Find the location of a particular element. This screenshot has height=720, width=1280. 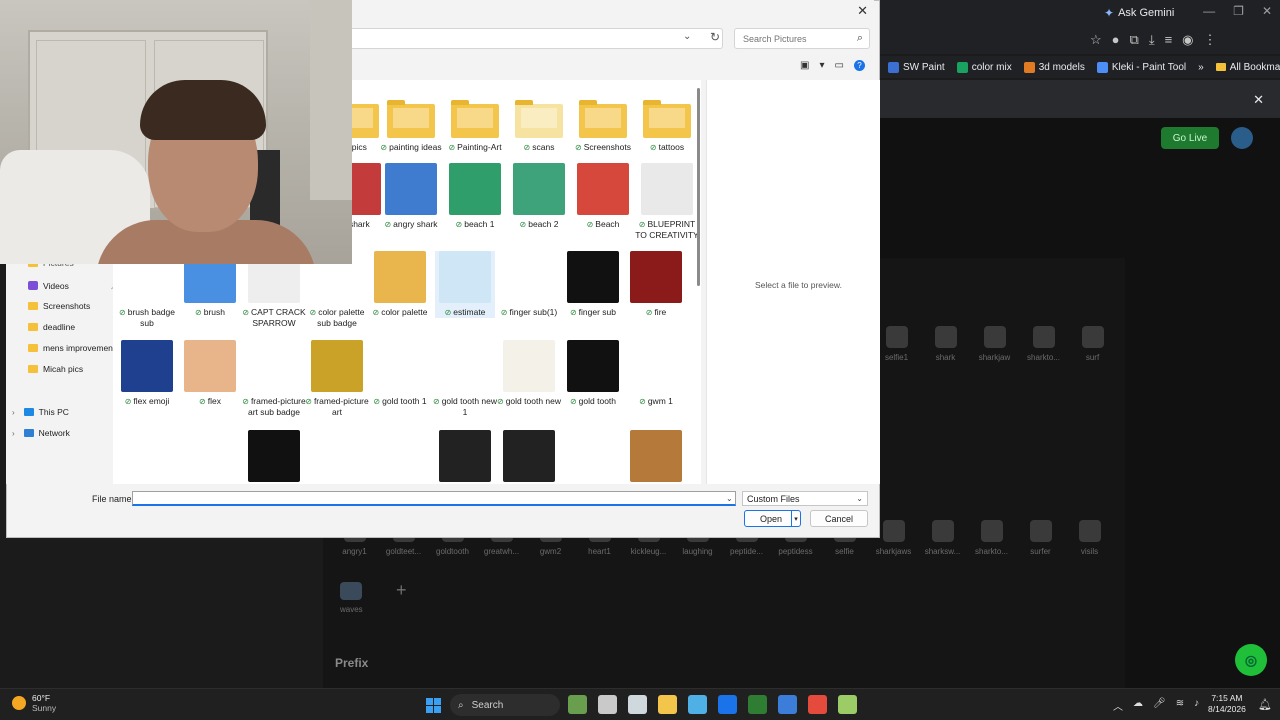

start-icon is located at coordinates (433, 705).